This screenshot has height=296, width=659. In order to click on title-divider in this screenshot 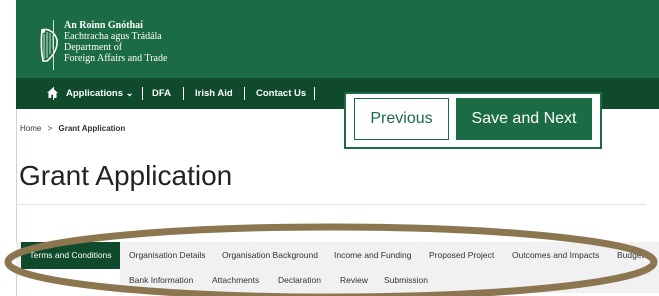, I will do `click(331, 204)`.